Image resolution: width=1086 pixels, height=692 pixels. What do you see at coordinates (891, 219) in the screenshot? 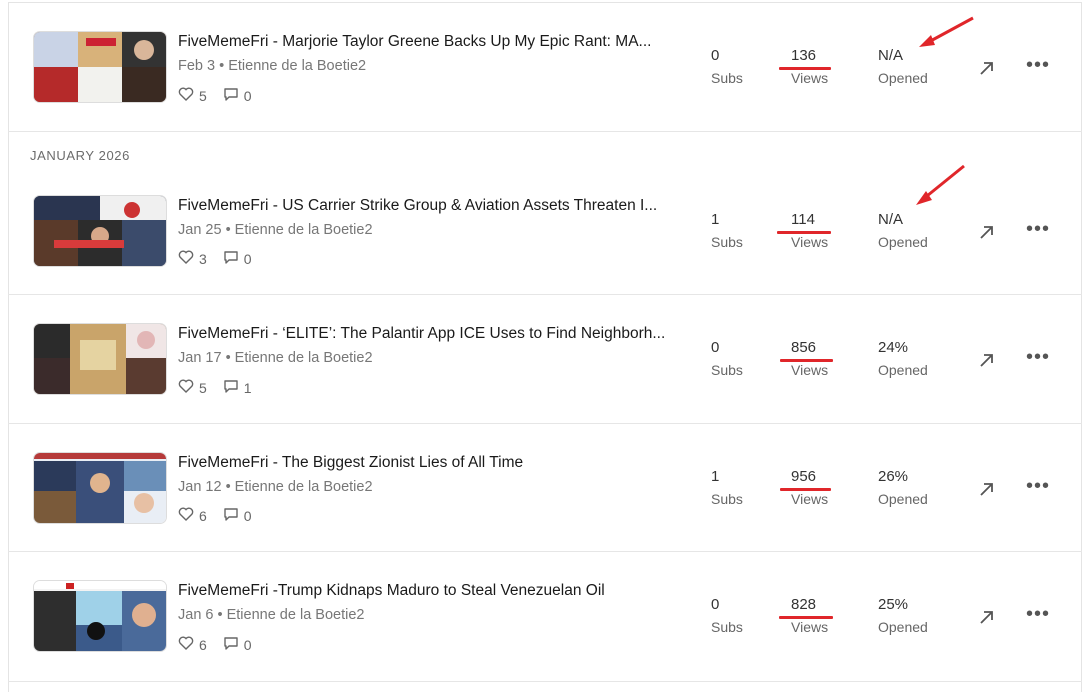
I see `opened-value: N/A` at bounding box center [891, 219].